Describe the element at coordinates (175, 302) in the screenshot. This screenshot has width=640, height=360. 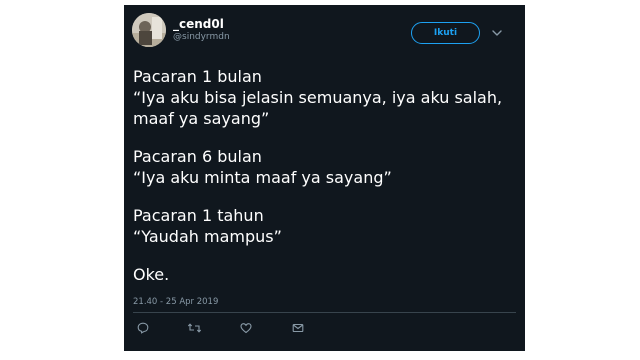
I see `tweet-timestamp: 21.40 - 25 Apr 2019` at that location.